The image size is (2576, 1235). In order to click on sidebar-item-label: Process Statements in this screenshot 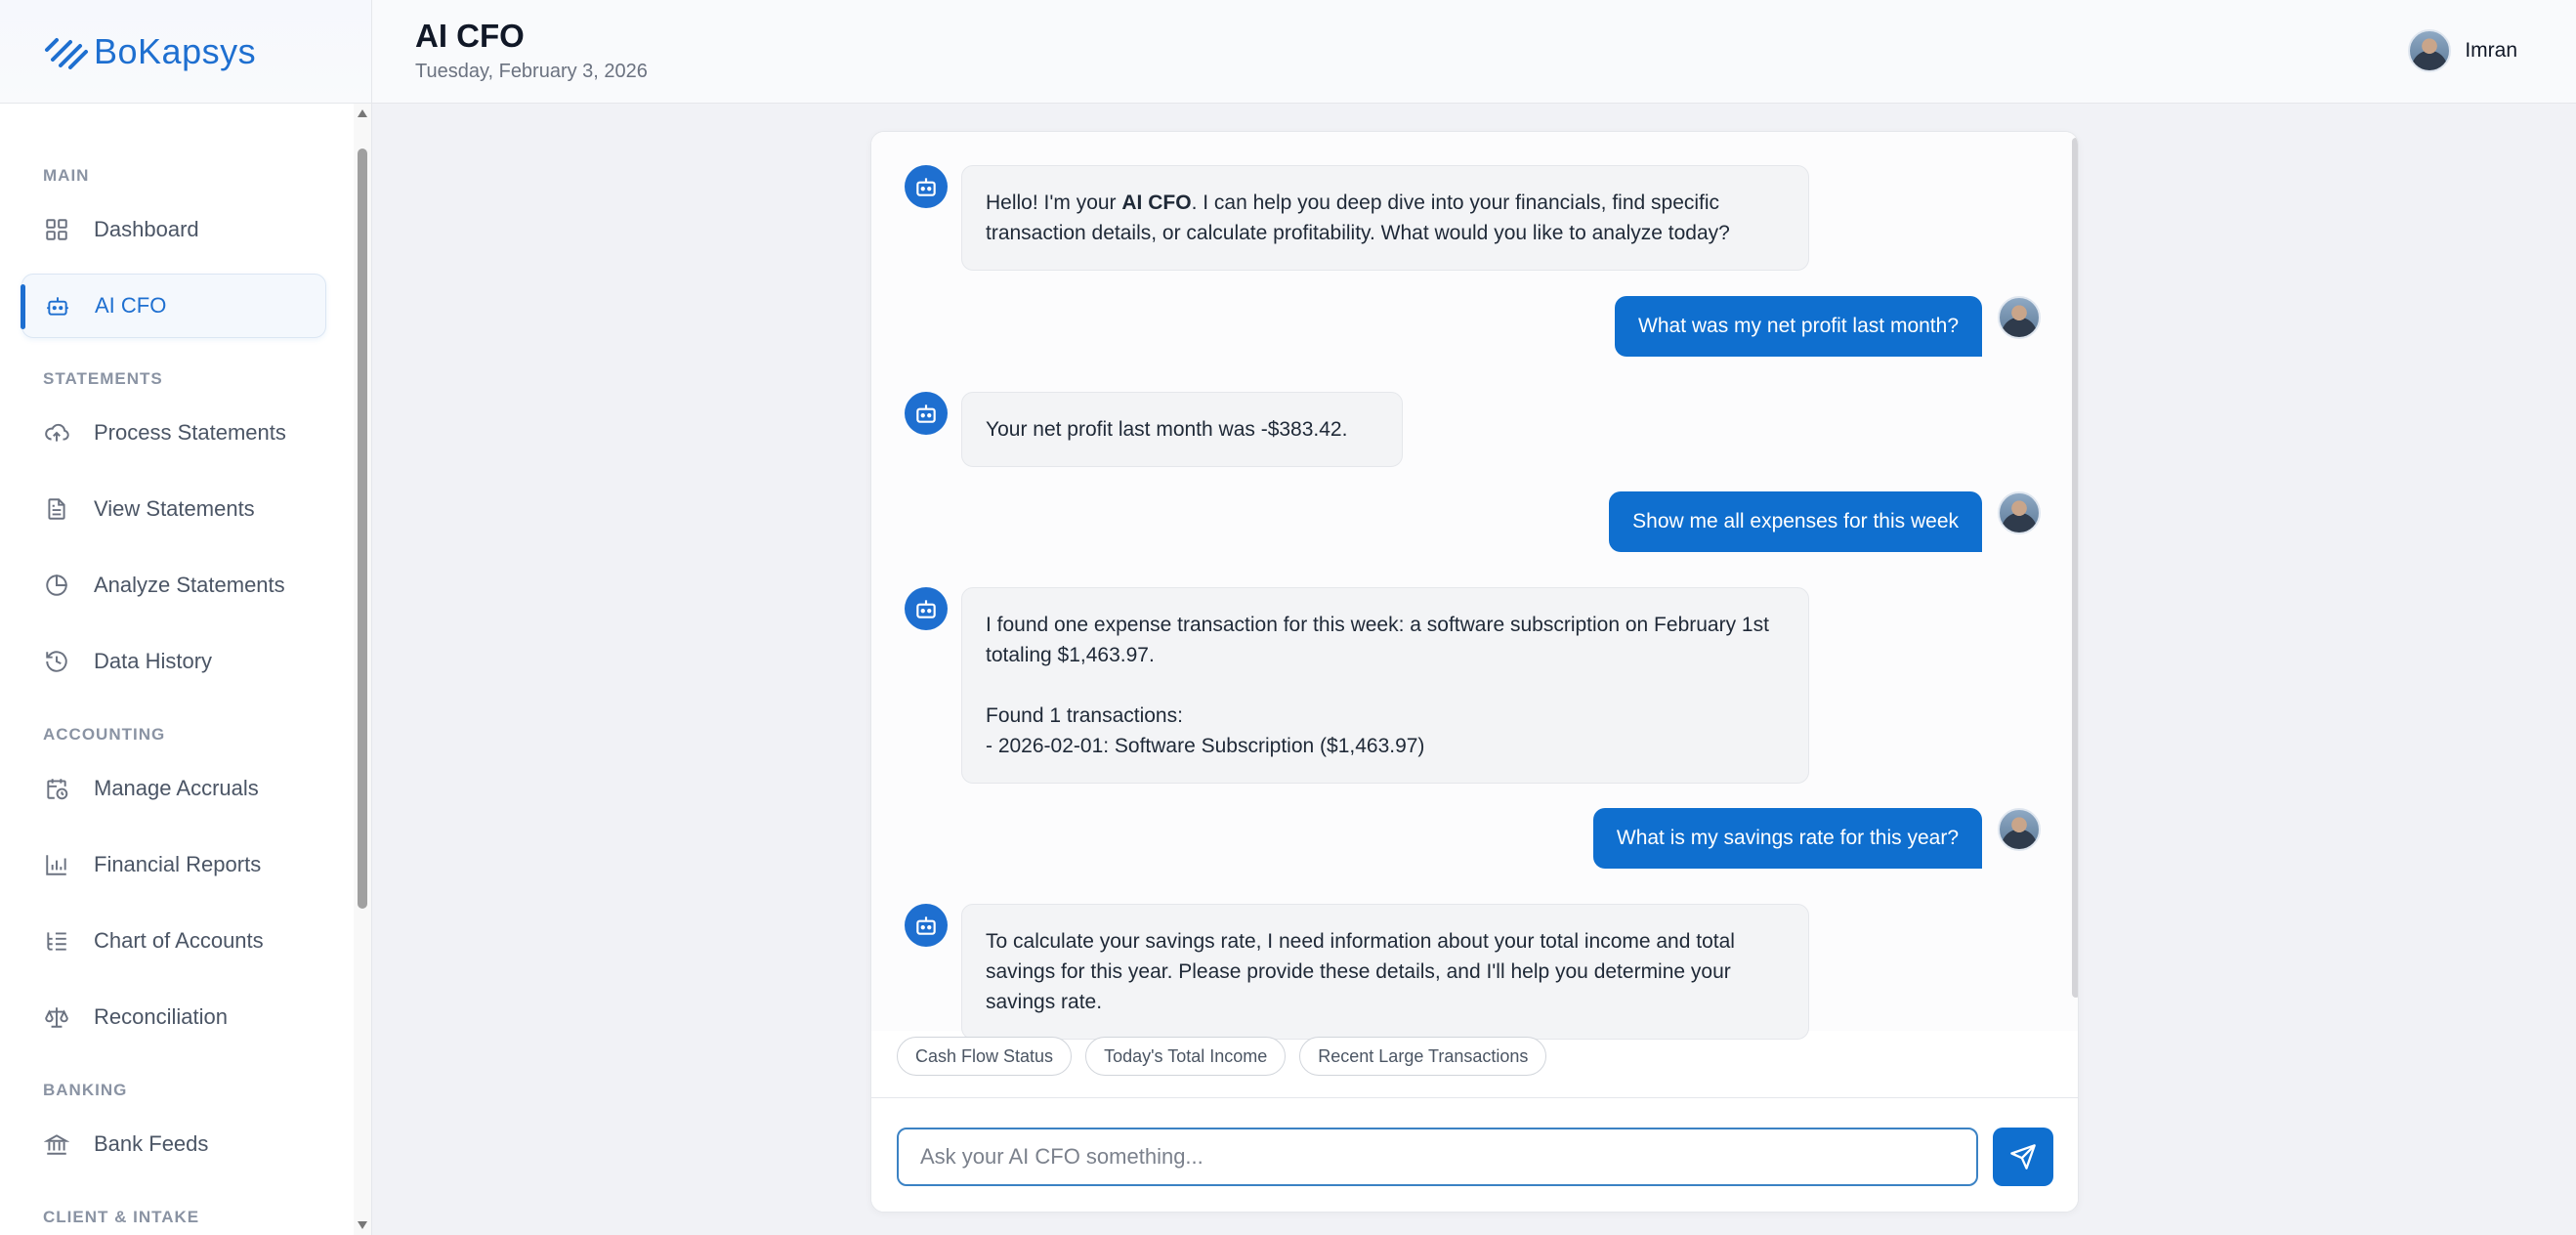, I will do `click(190, 432)`.